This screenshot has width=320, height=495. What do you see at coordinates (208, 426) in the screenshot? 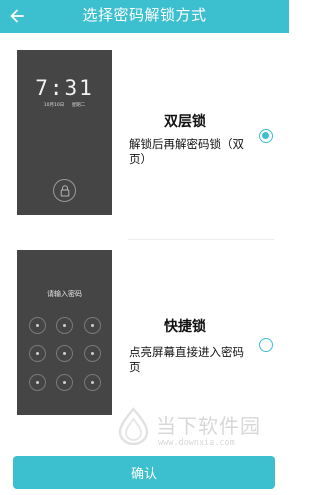
I see `watermark-text: 当下软件园` at bounding box center [208, 426].